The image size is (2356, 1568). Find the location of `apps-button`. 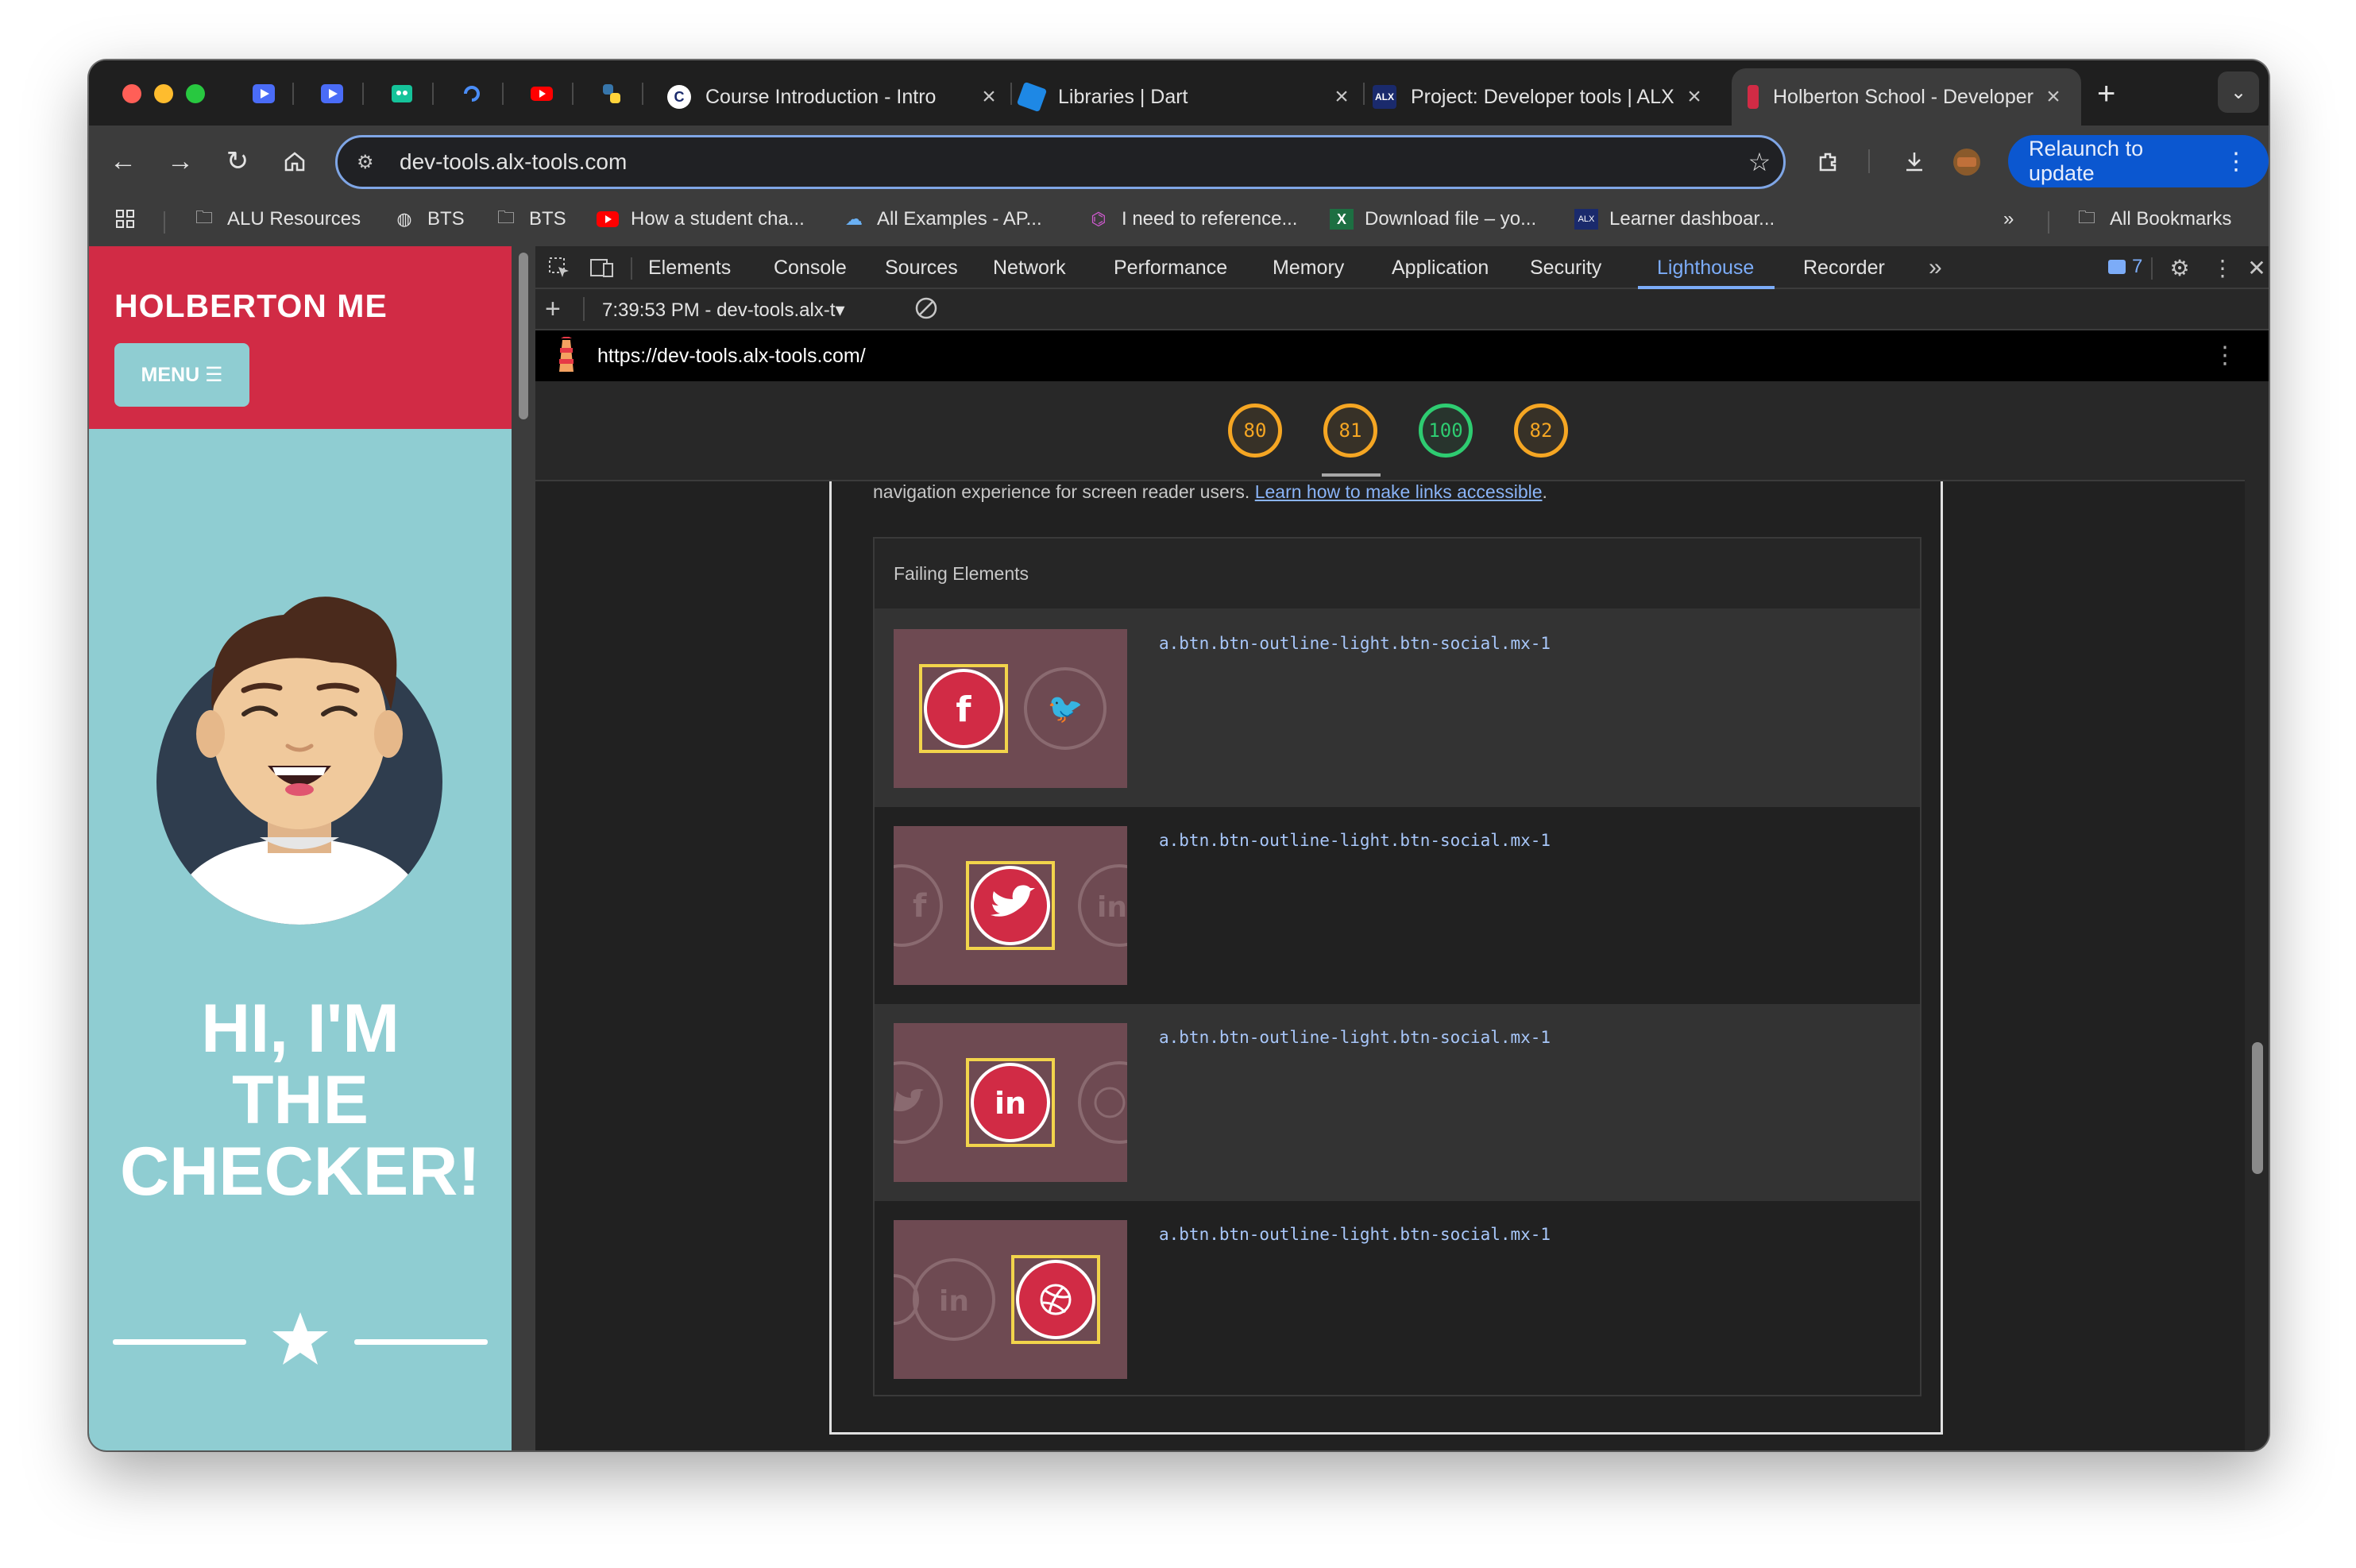

apps-button is located at coordinates (125, 219).